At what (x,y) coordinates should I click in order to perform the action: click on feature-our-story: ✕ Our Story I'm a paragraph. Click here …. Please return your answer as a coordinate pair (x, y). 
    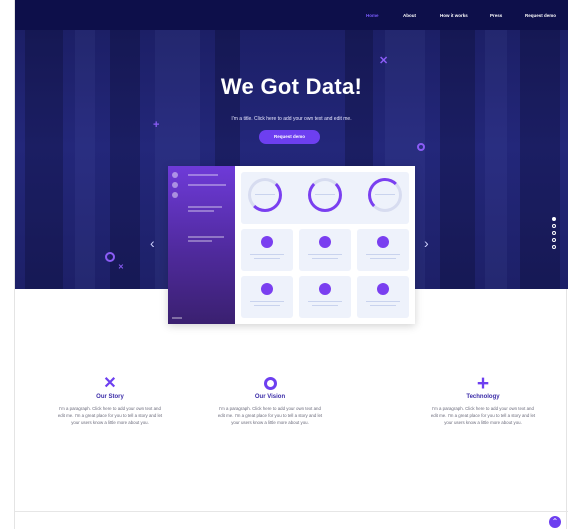
    Looking at the image, I should click on (110, 400).